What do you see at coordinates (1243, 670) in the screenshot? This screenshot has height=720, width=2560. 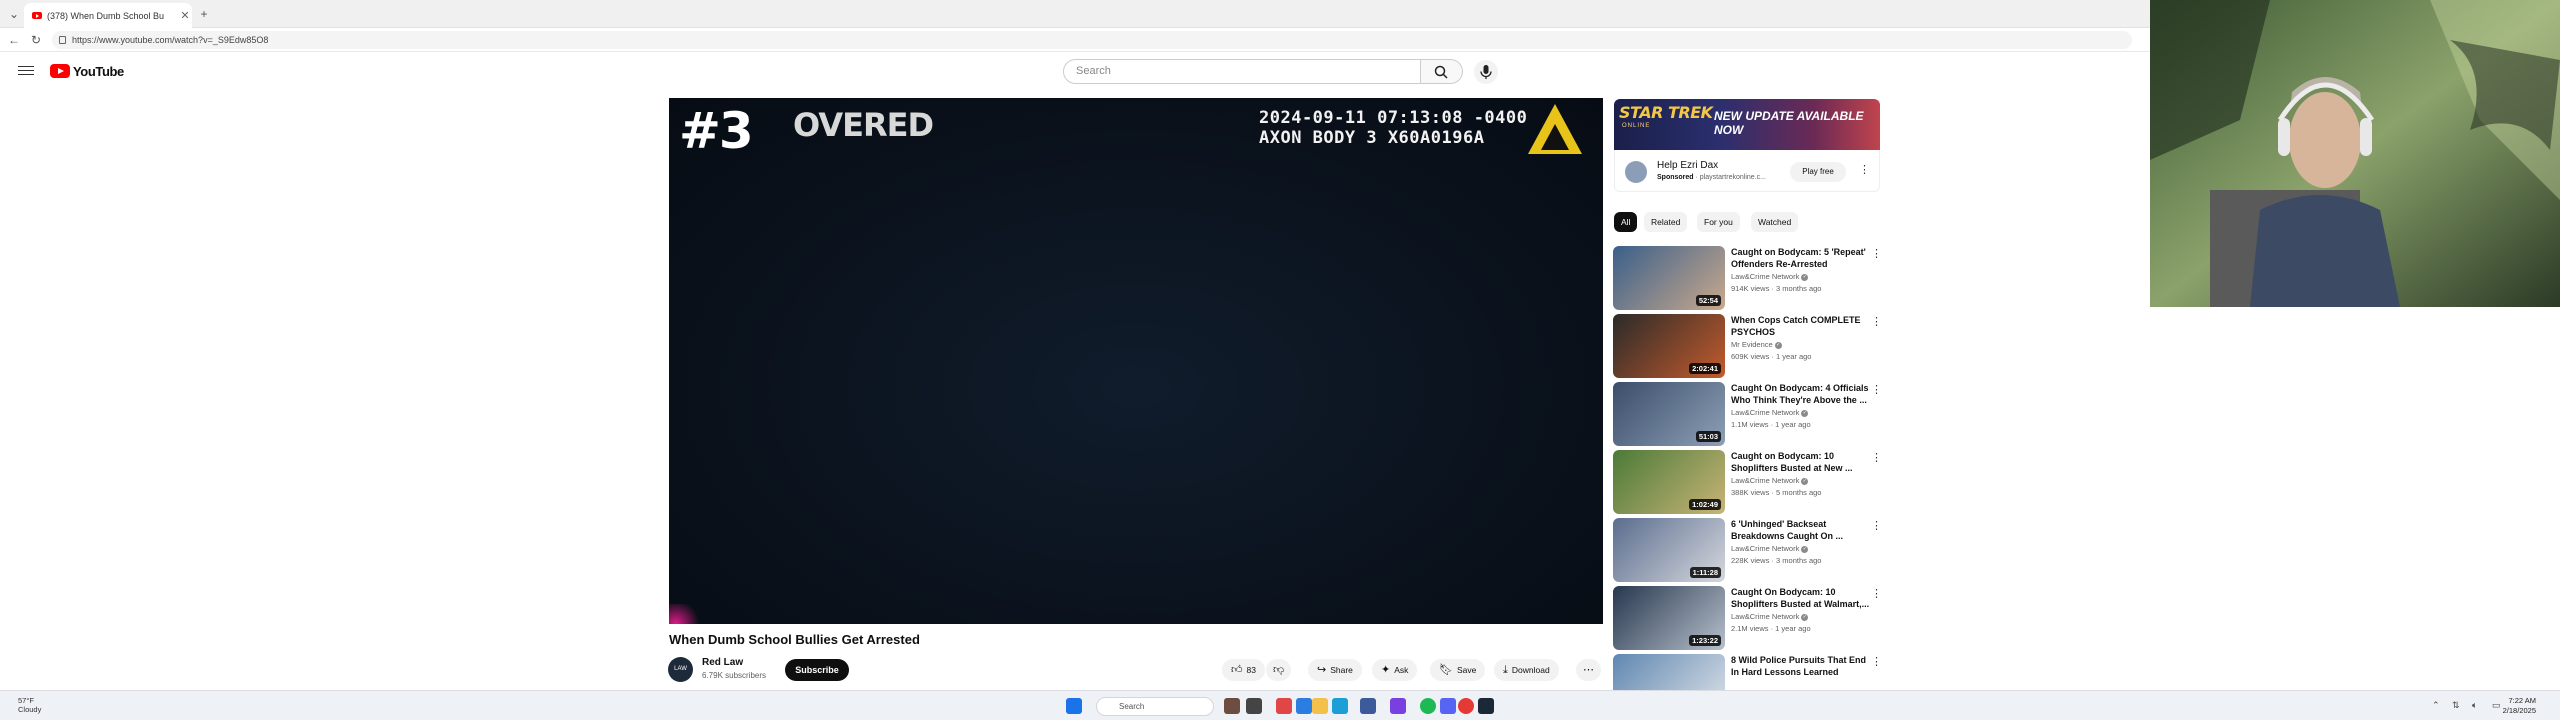 I see `like-button: 👍︎ 83` at bounding box center [1243, 670].